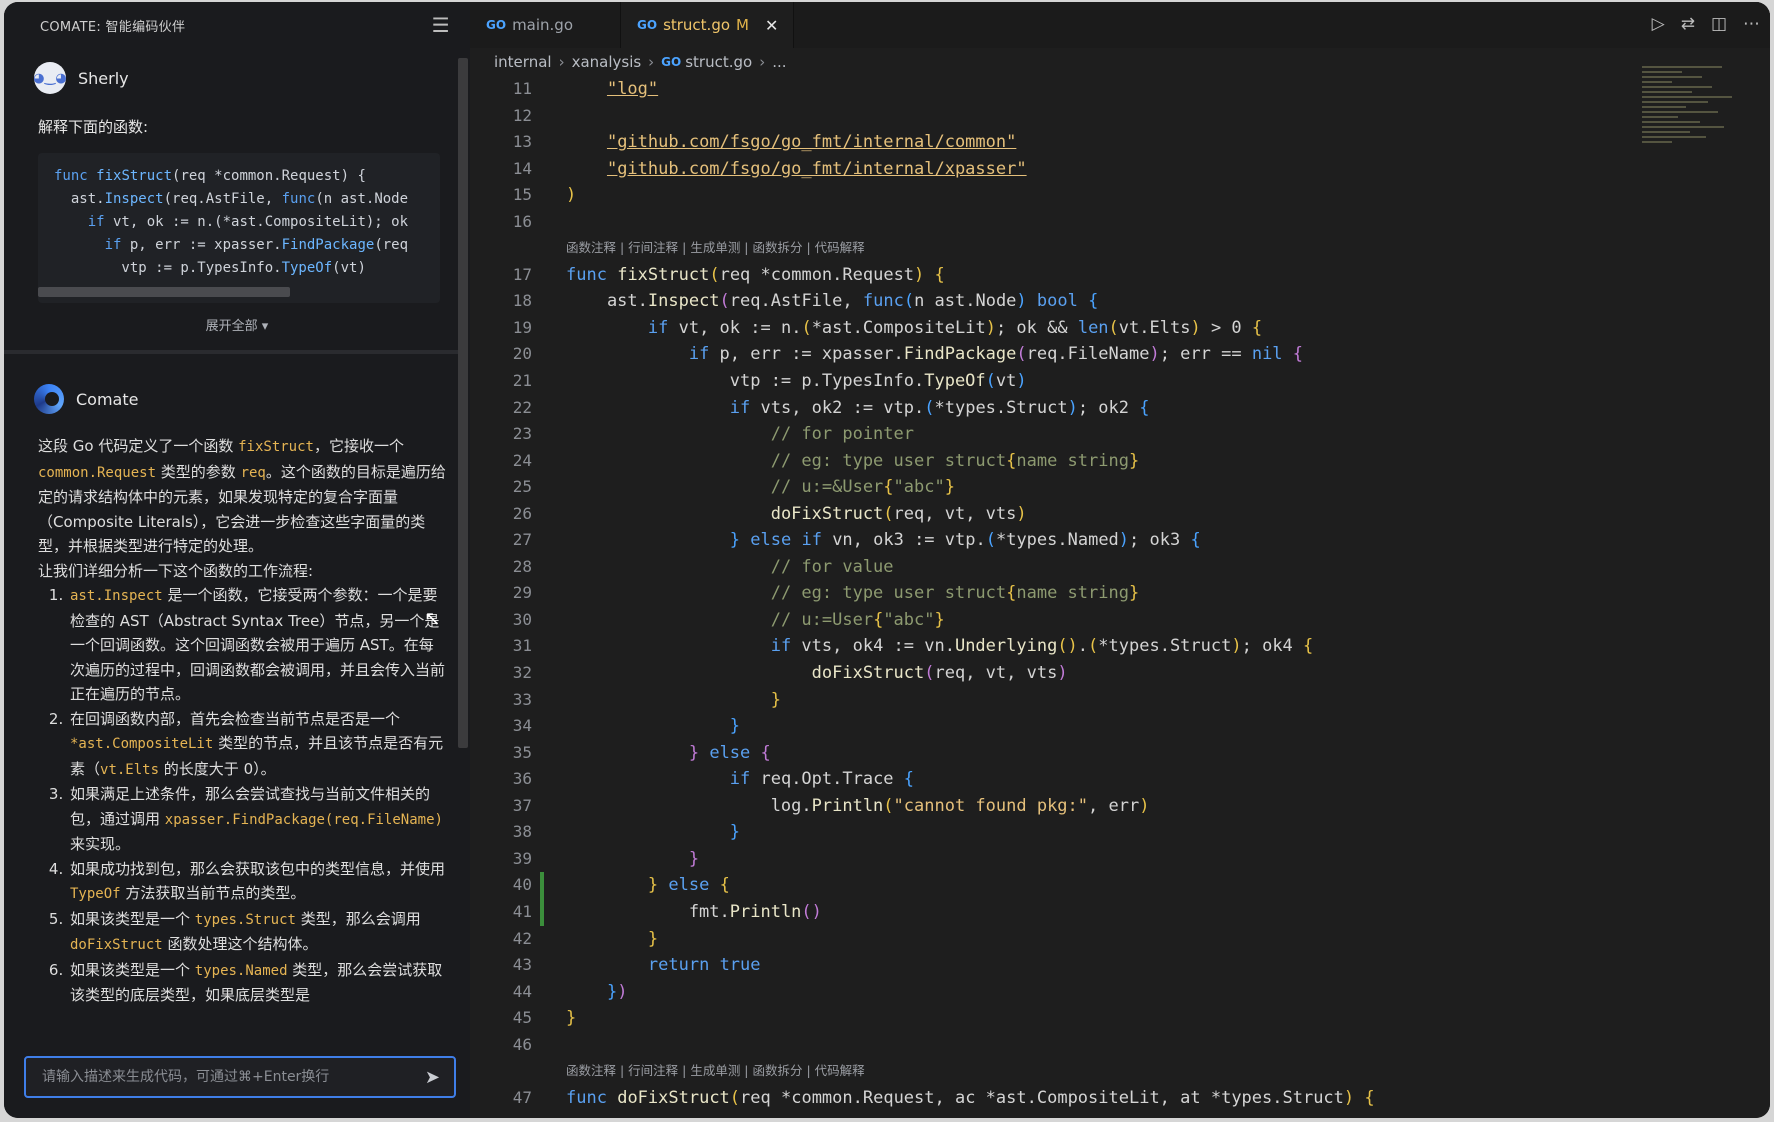  I want to click on answer-text: 如果该类型是一个, so click(132, 969).